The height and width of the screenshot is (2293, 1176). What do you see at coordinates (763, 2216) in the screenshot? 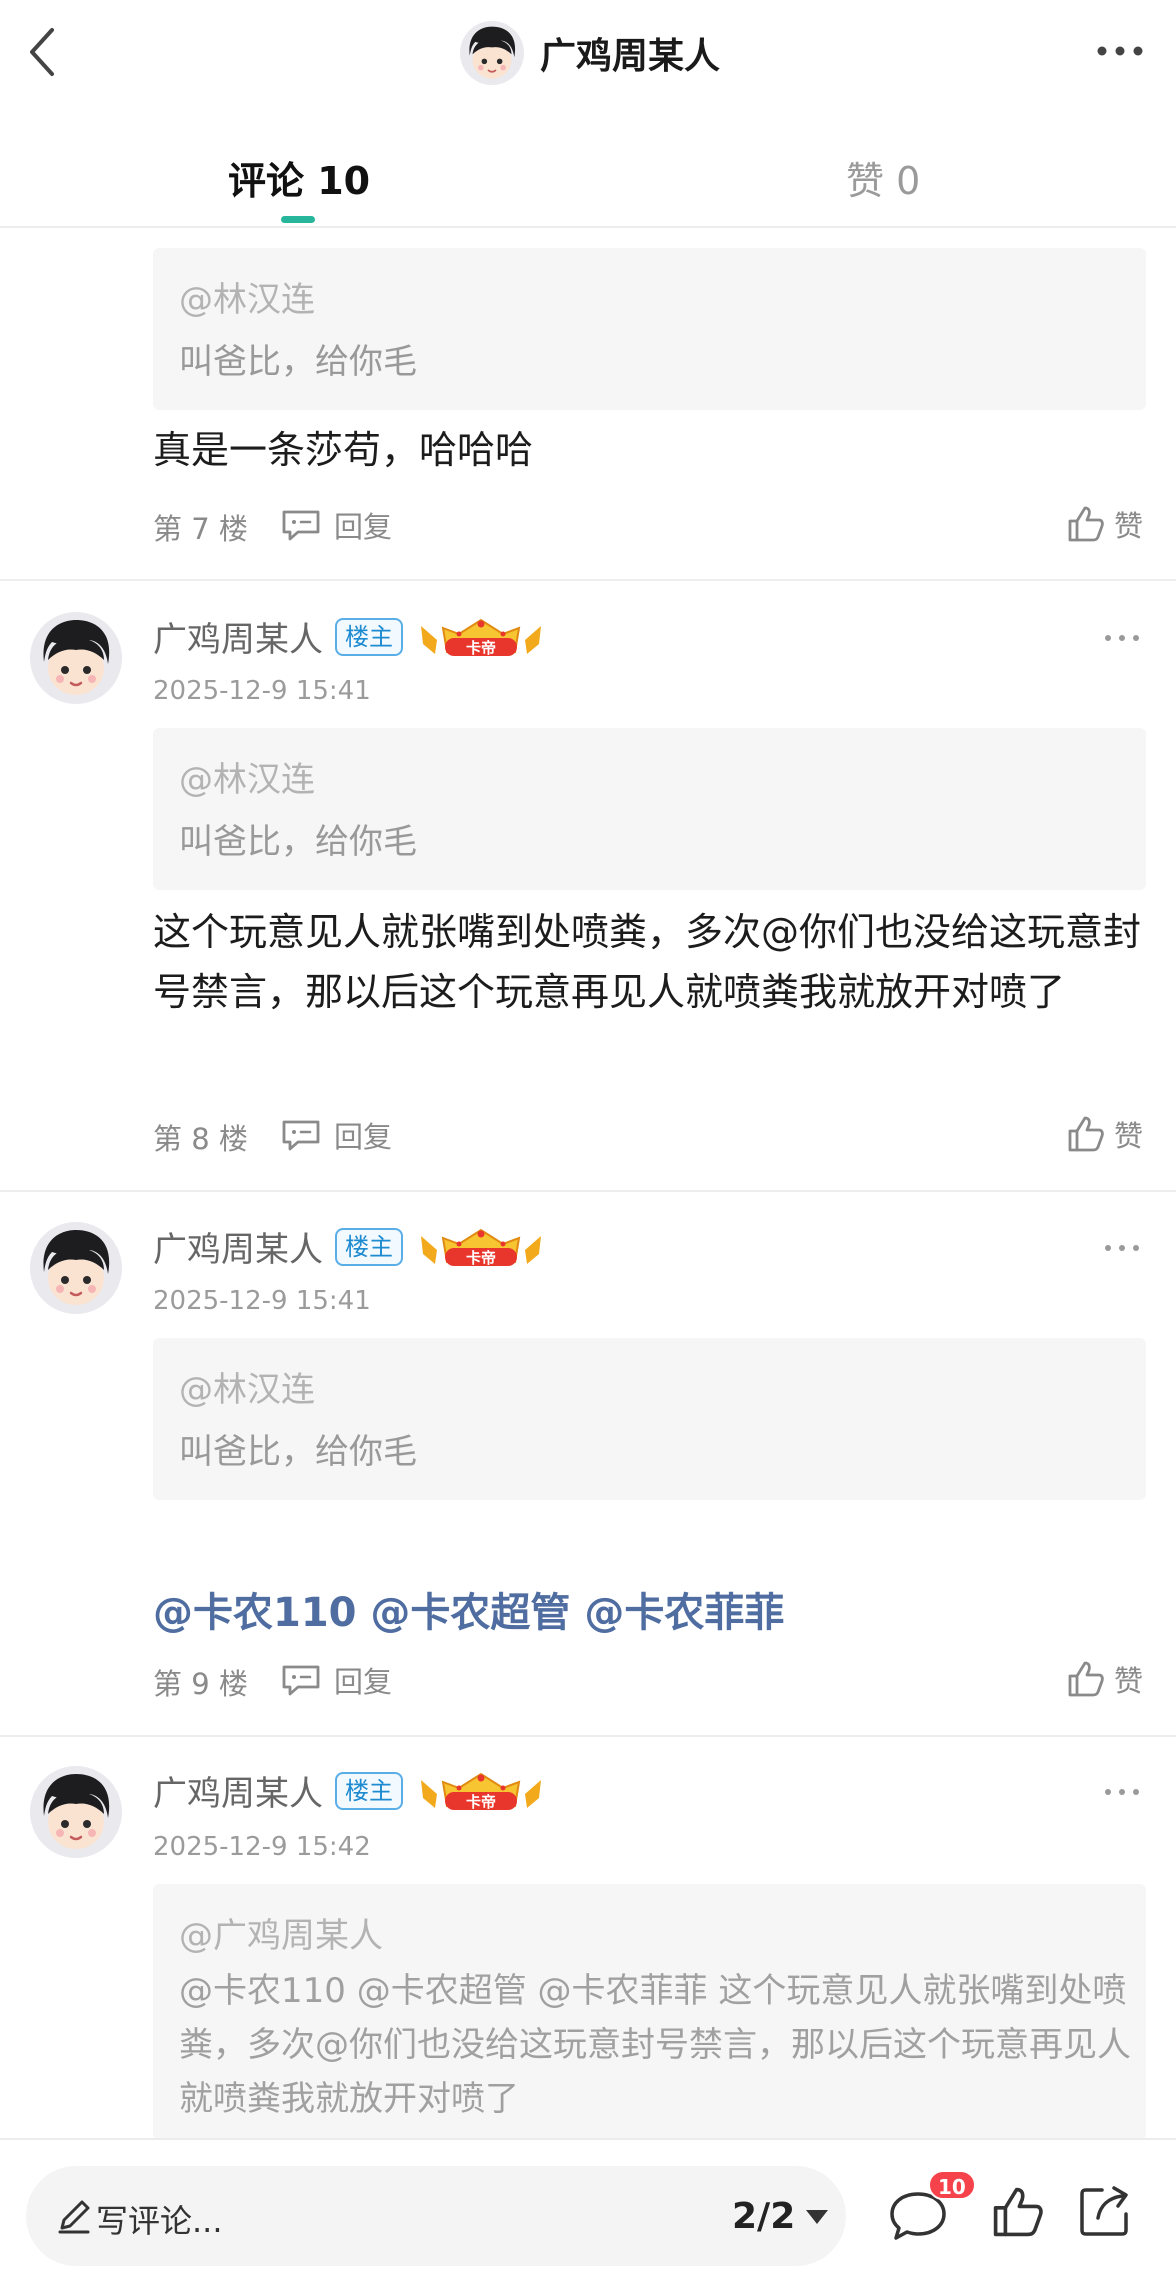
I see `page-indicator: 2/2` at bounding box center [763, 2216].